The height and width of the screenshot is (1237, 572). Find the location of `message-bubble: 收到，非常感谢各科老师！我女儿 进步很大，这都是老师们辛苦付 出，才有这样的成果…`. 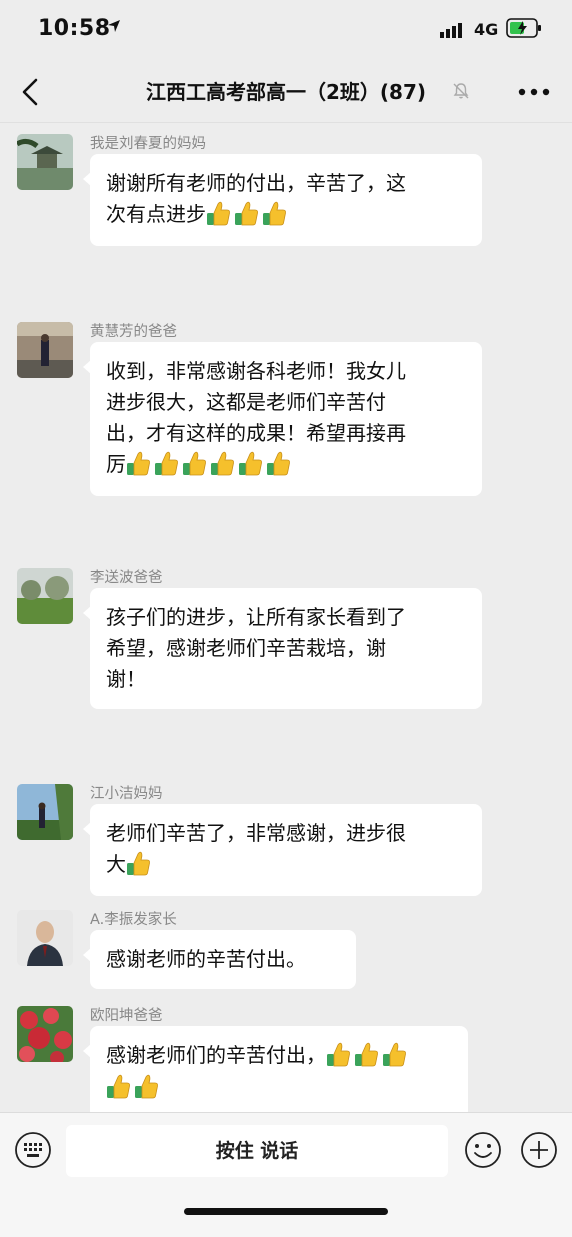

message-bubble: 收到，非常感谢各科老师！我女儿 进步很大，这都是老师们辛苦付 出，才有这样的成果… is located at coordinates (282, 419).